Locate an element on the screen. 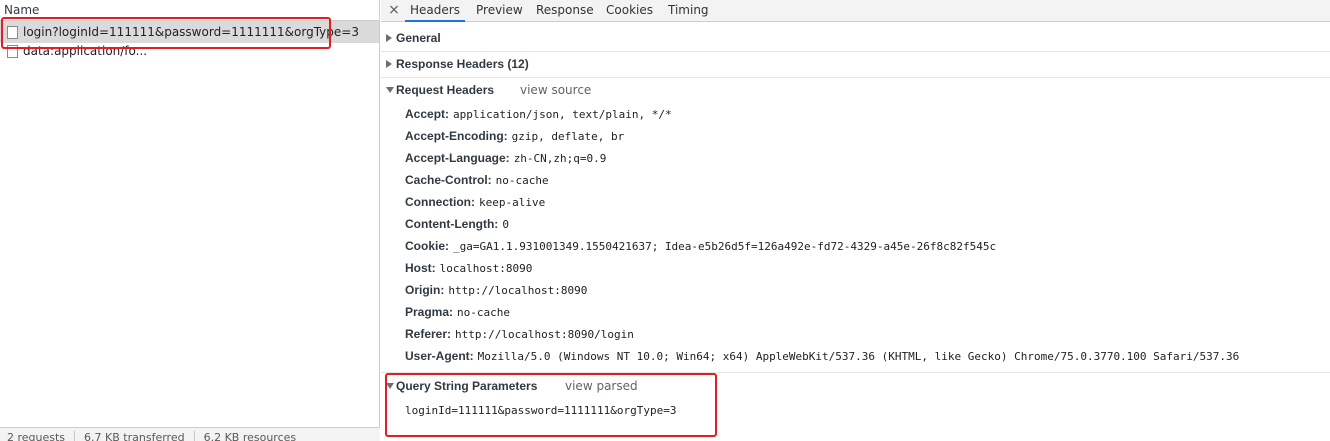 This screenshot has height=441, width=1330. tab-timing: Timing is located at coordinates (688, 11).